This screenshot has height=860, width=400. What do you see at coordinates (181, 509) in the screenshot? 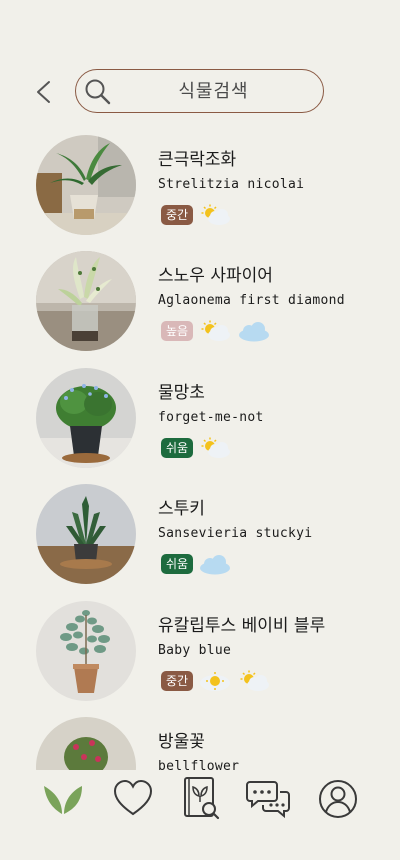
I see `plant-korean-name: 스투키` at bounding box center [181, 509].